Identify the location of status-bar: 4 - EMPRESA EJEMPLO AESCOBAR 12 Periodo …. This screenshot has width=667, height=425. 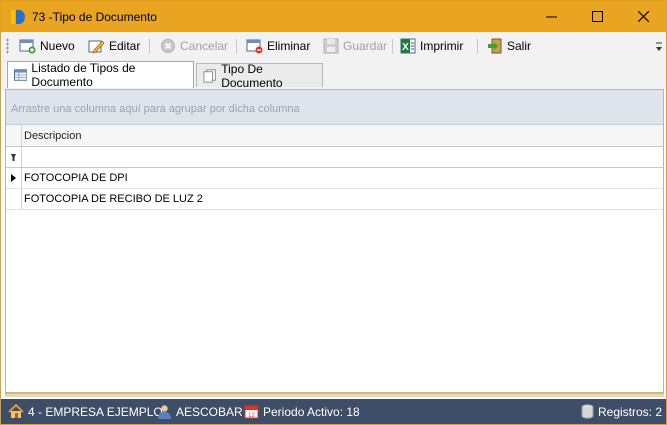
(333, 411).